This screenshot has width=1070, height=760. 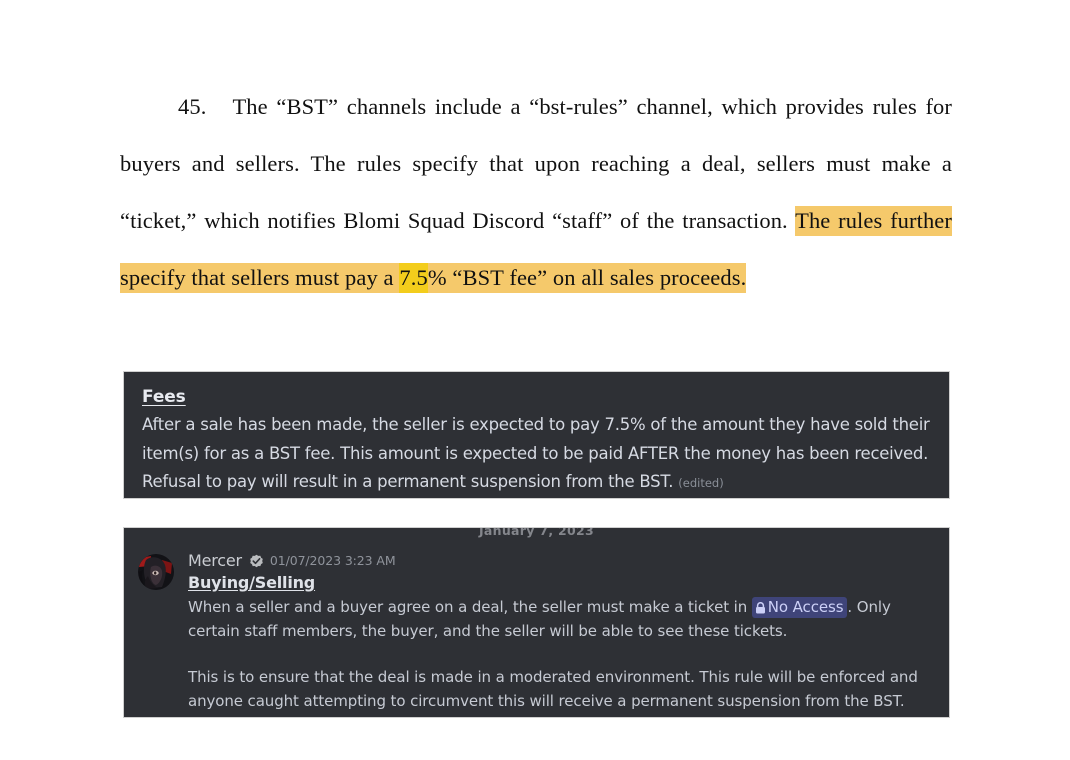 What do you see at coordinates (559, 561) in the screenshot?
I see `message-header: Mercer 01/07/2023 3:23 AM` at bounding box center [559, 561].